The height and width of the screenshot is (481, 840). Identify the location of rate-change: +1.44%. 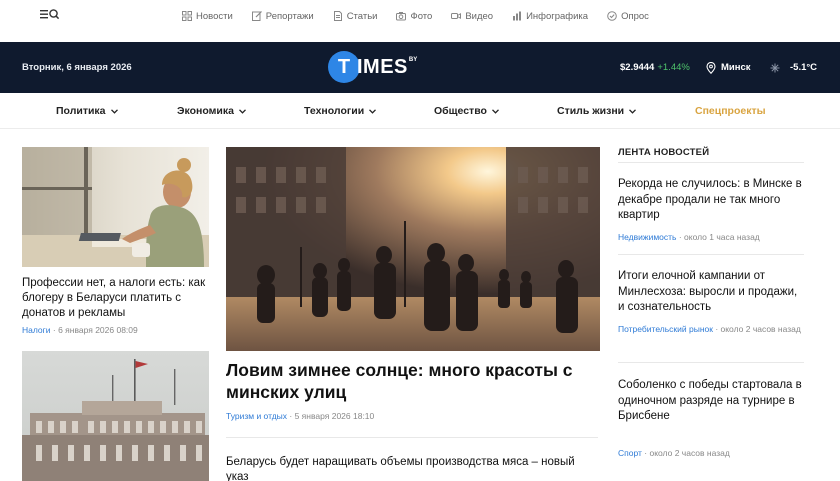
(673, 67).